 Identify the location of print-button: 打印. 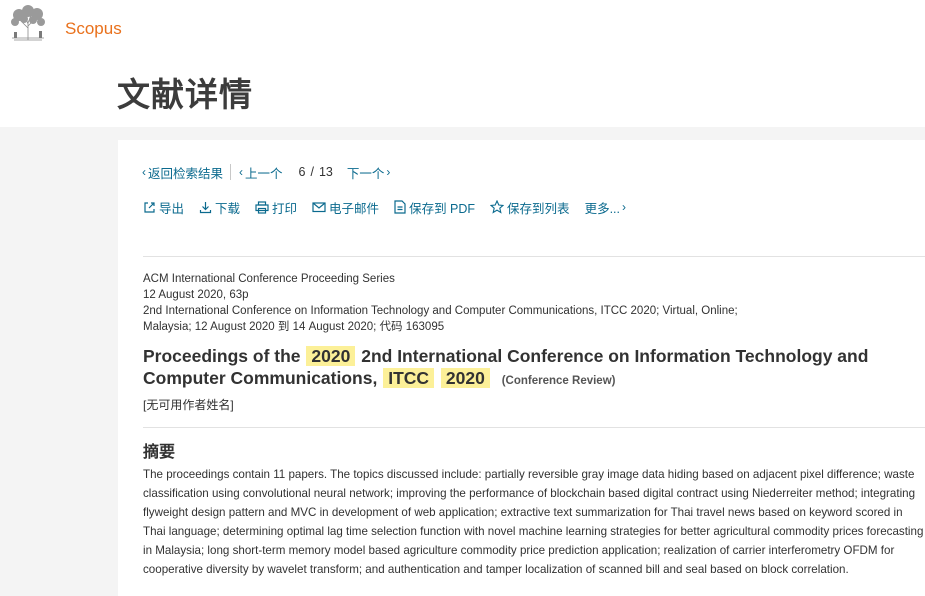
(276, 207).